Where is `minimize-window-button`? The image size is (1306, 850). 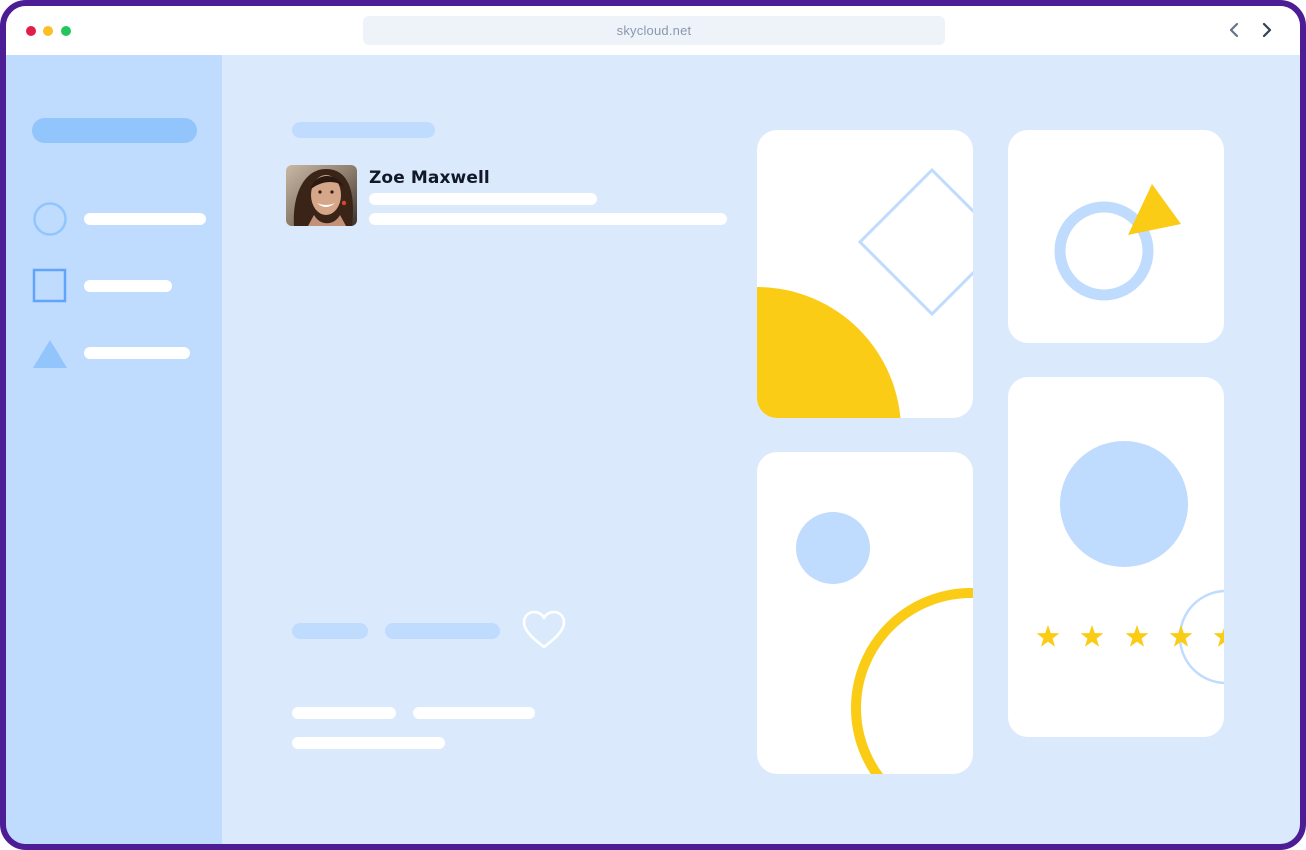 minimize-window-button is located at coordinates (48, 31).